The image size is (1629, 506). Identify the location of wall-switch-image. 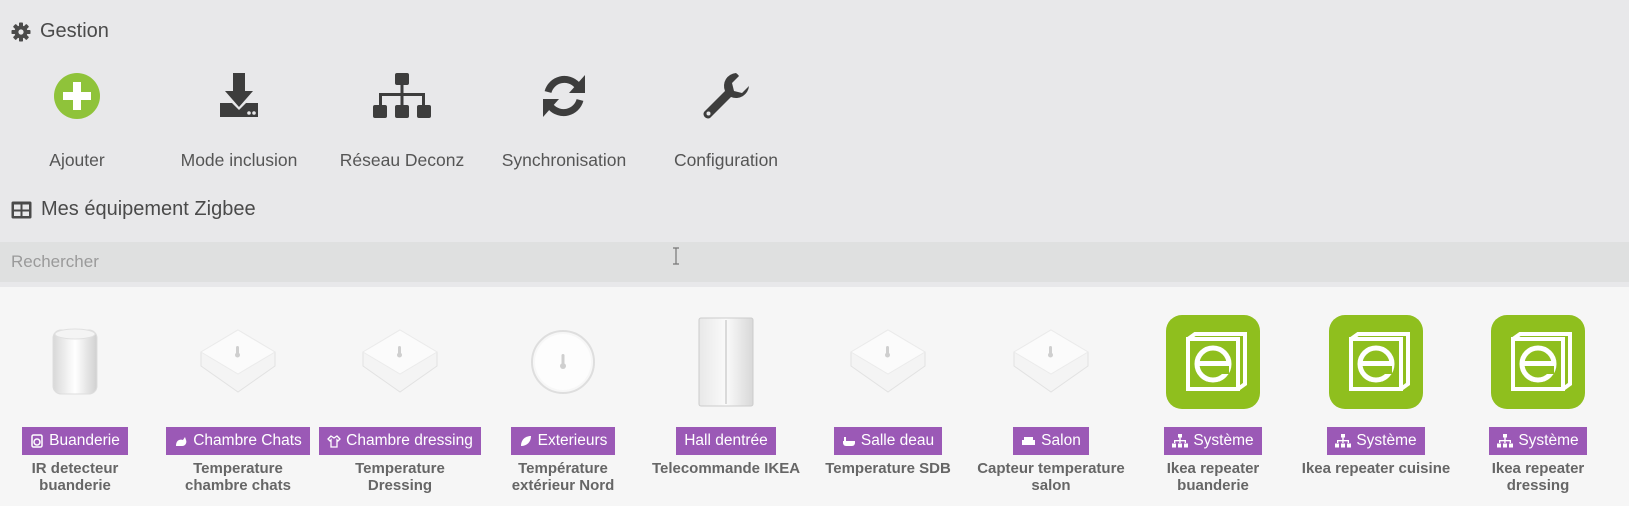
(726, 362).